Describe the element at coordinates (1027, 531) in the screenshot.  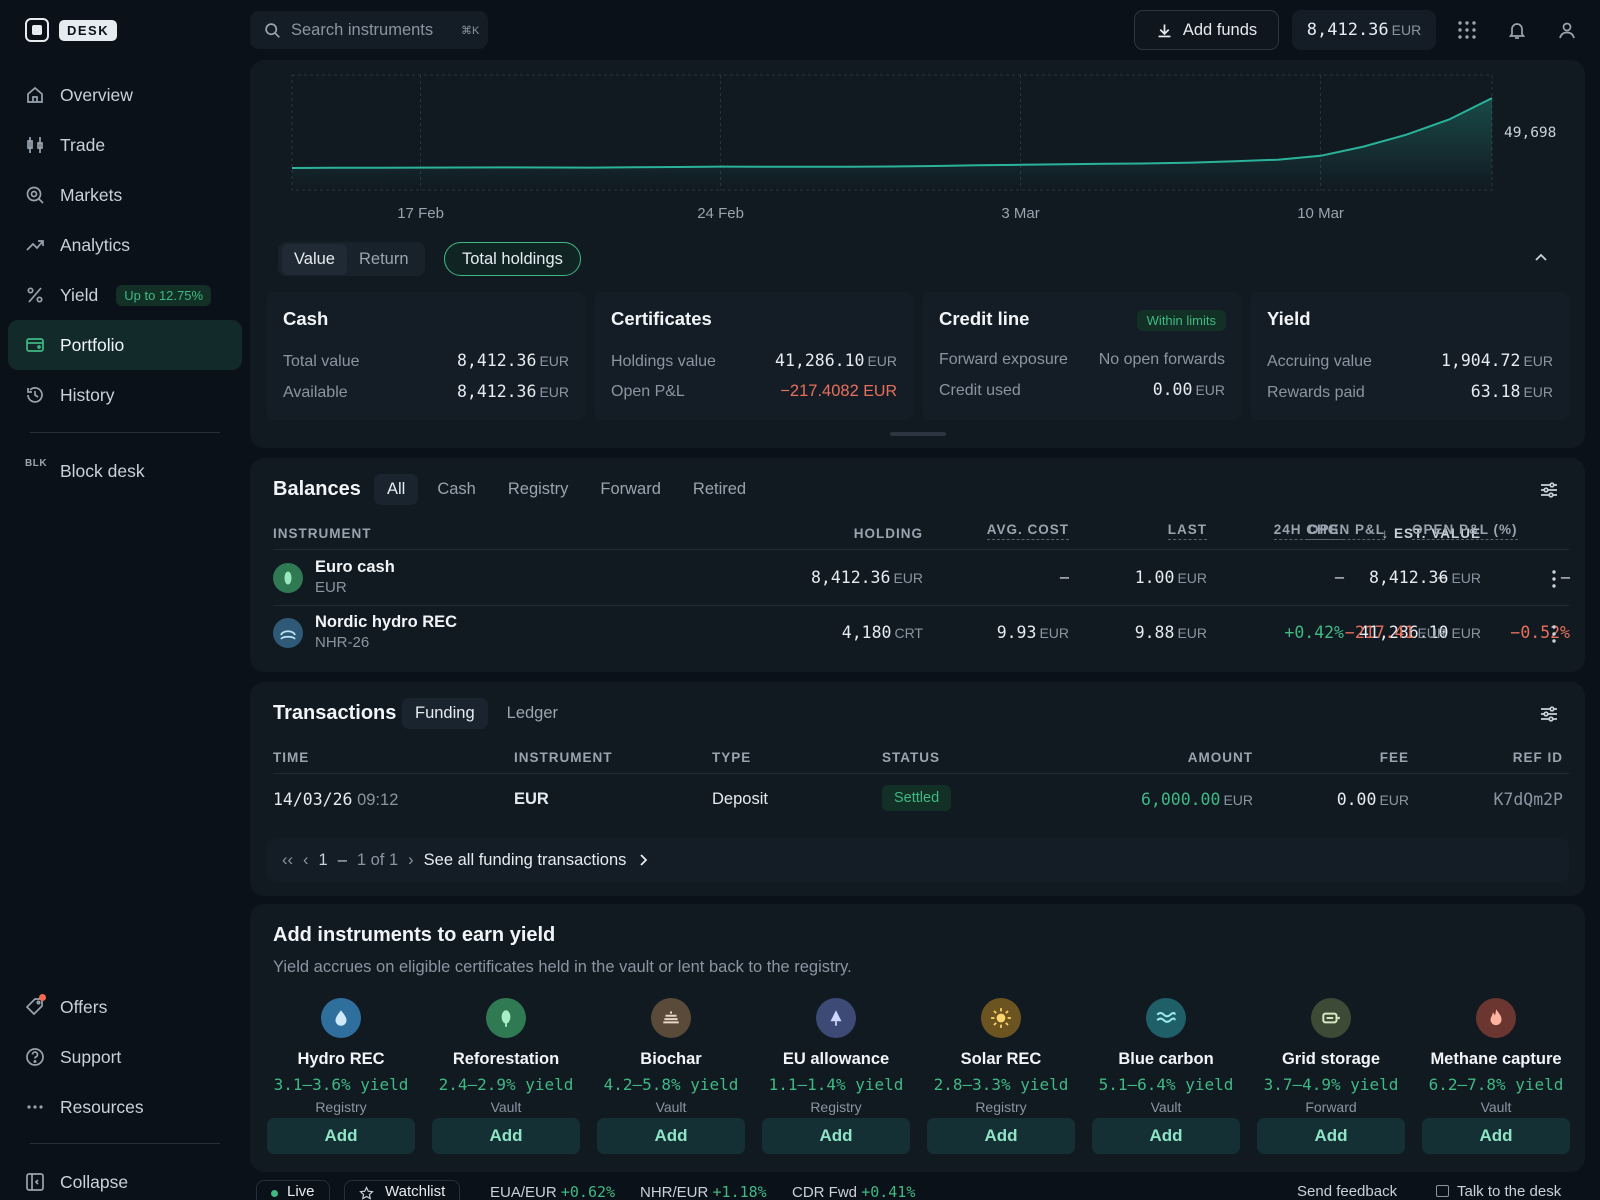
I see `col-header-avg-cost: AVG. COST` at that location.